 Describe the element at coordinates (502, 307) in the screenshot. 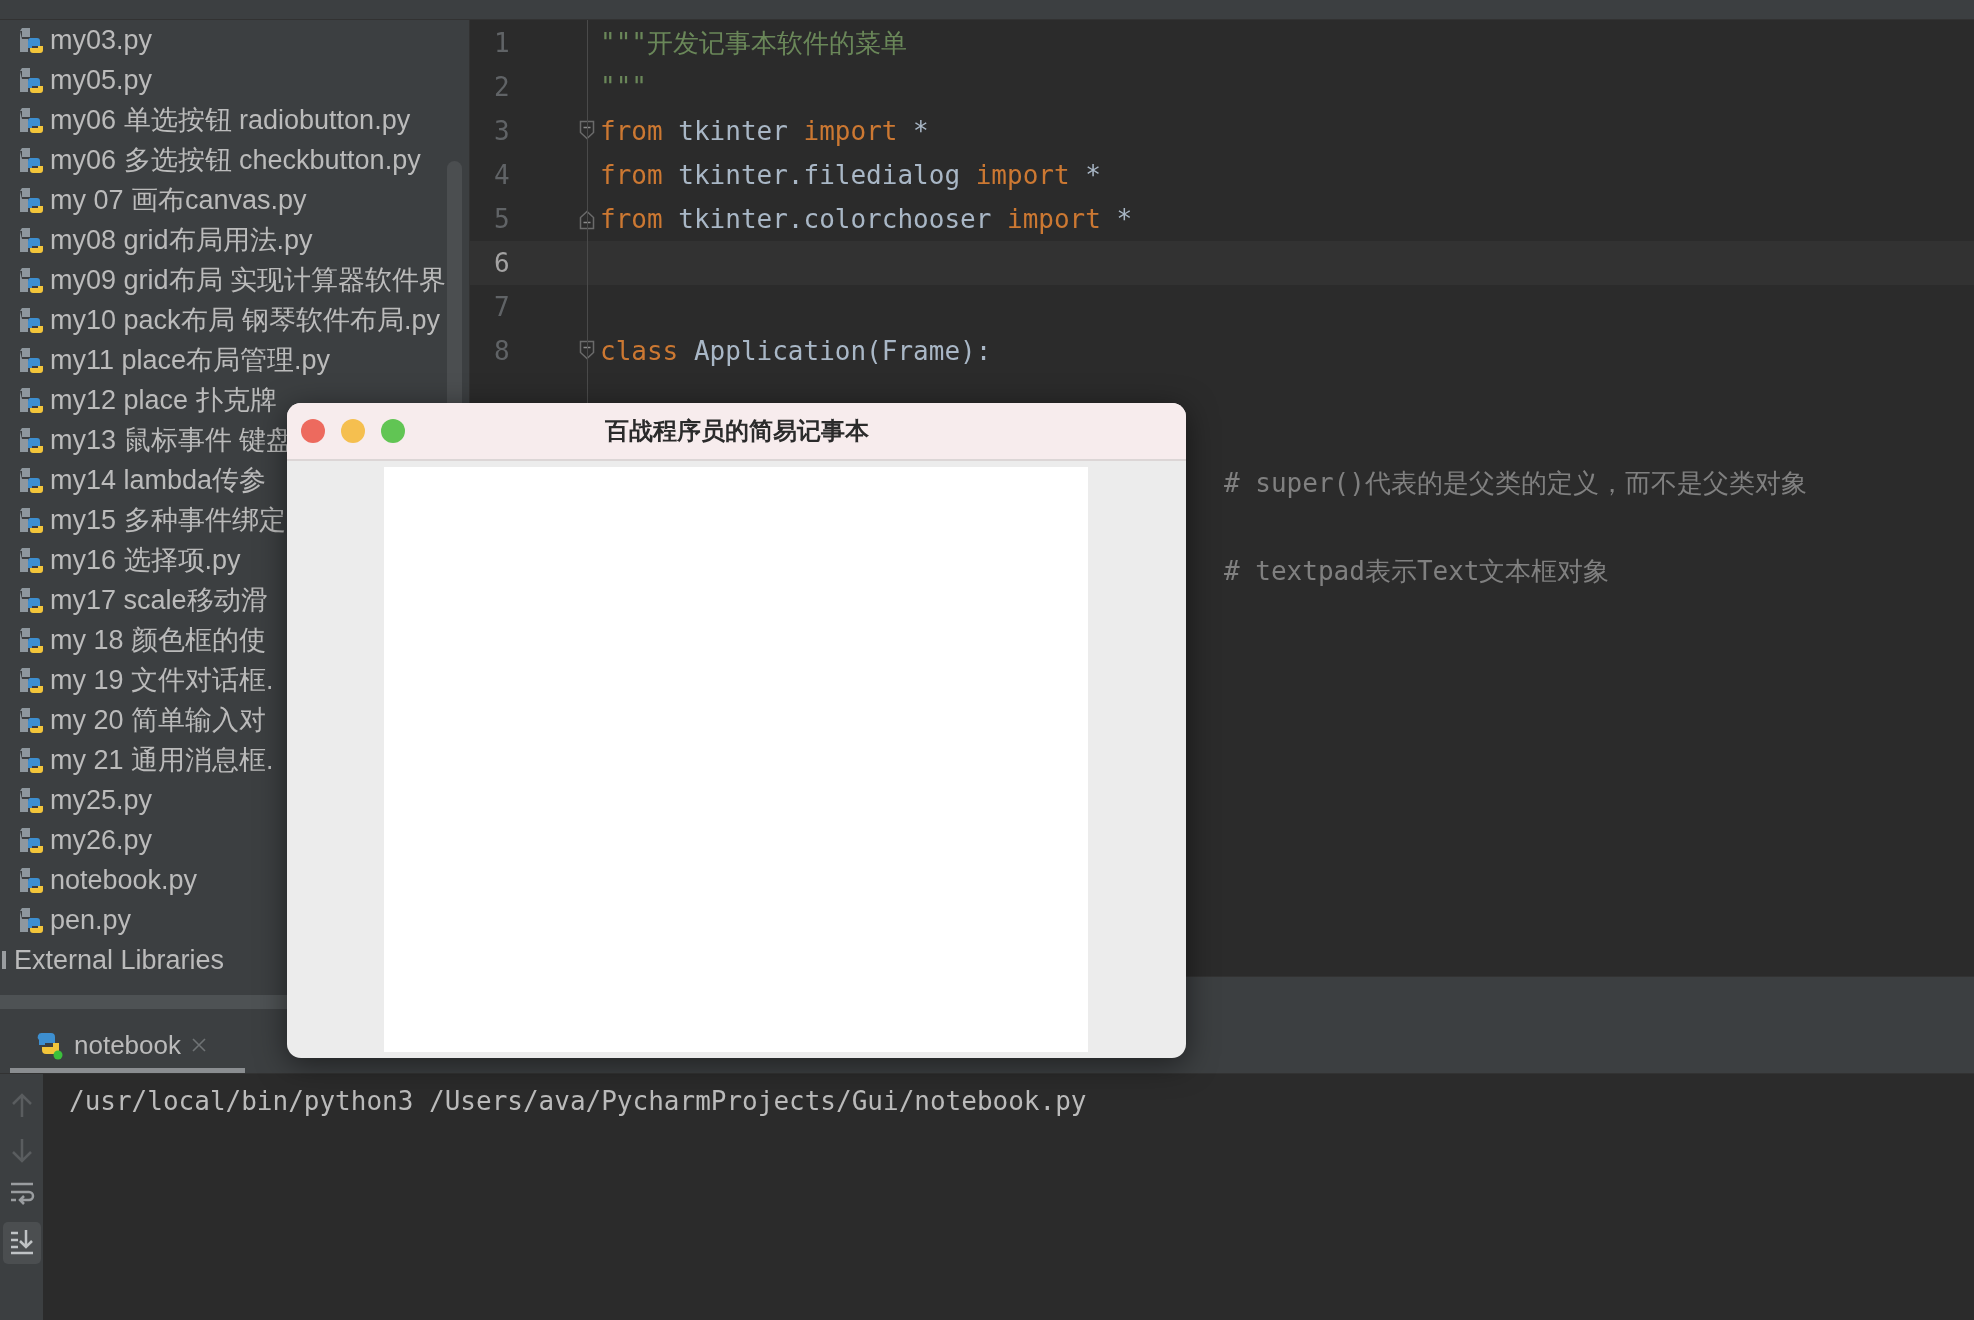

I see `line-number: 7` at that location.